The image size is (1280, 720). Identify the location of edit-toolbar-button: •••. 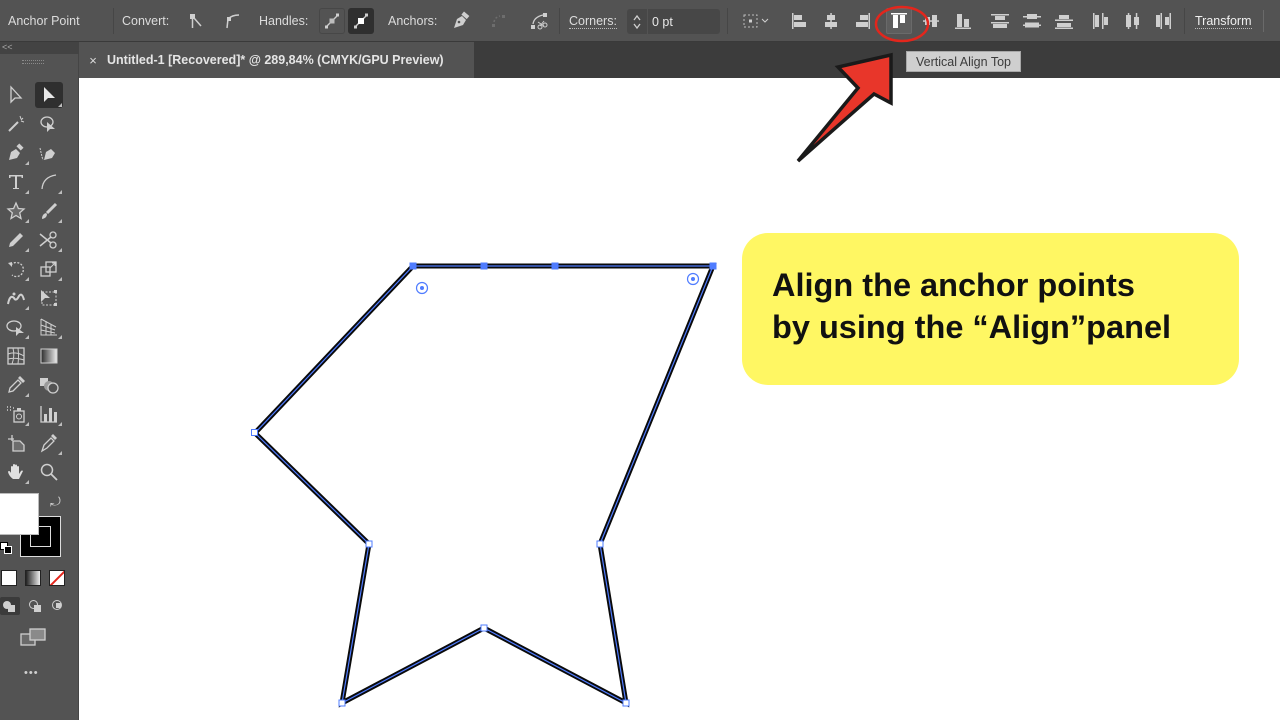
(31, 673).